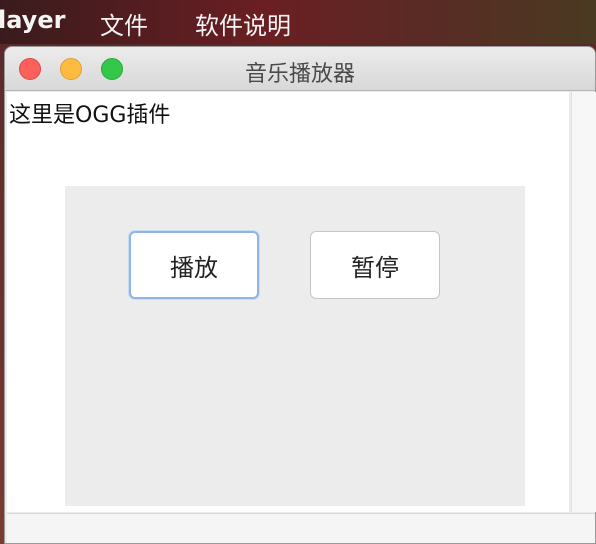 This screenshot has width=596, height=544. What do you see at coordinates (299, 74) in the screenshot?
I see `window-title: 音乐播放器` at bounding box center [299, 74].